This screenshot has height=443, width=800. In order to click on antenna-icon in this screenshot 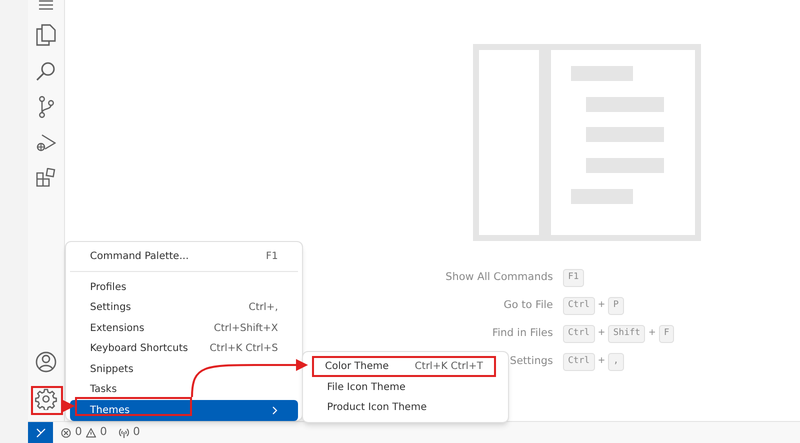, I will do `click(124, 433)`.